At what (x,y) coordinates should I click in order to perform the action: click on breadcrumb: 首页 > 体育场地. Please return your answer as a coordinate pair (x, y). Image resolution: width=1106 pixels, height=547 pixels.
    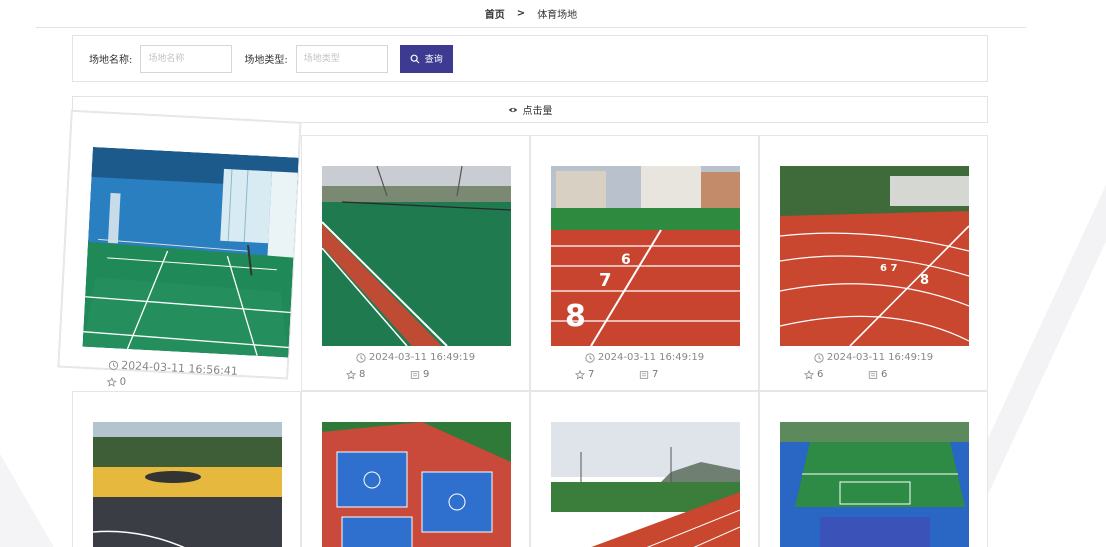
    Looking at the image, I should click on (531, 14).